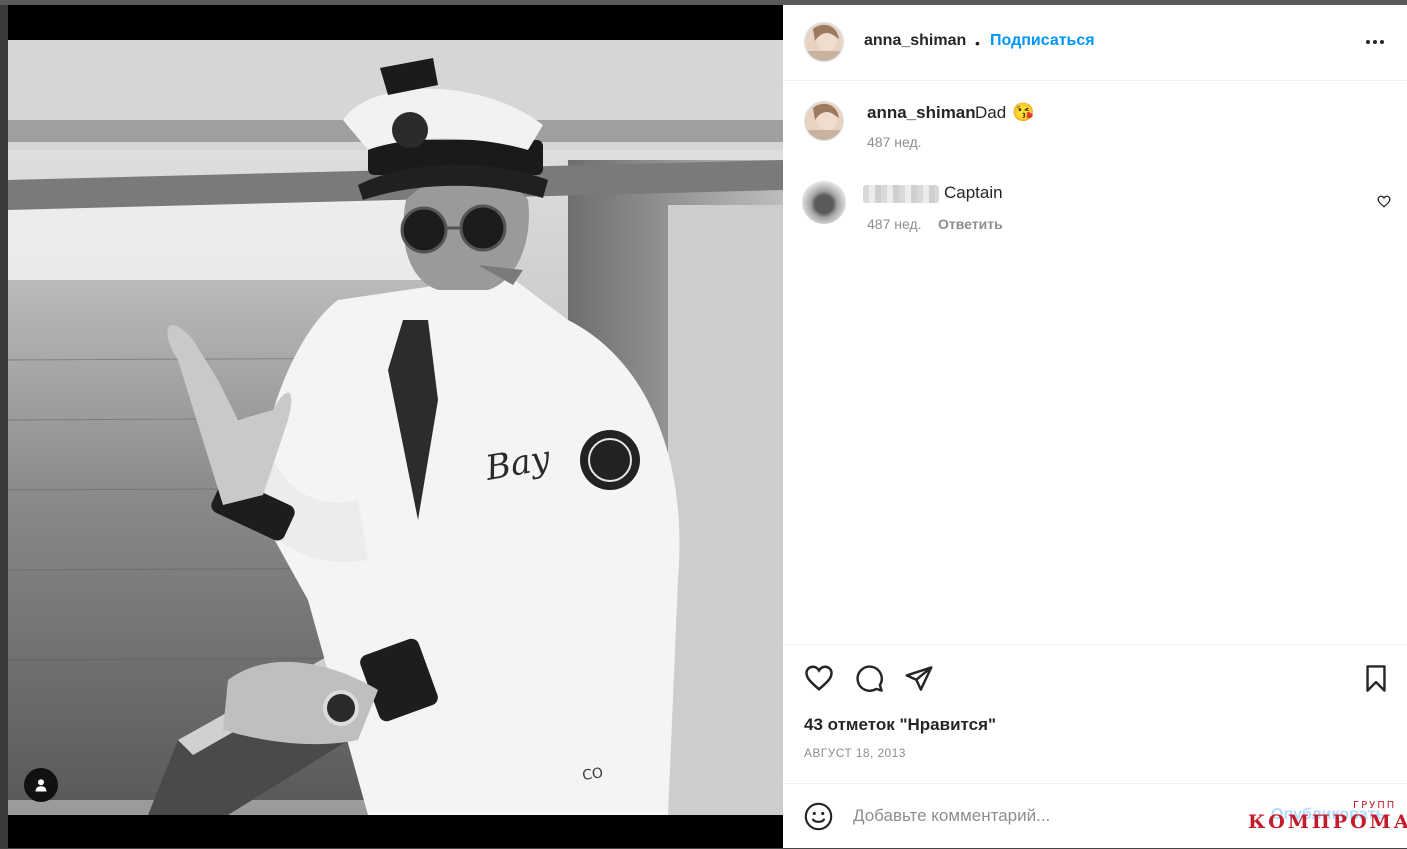 This screenshot has height=849, width=1407. Describe the element at coordinates (991, 112) in the screenshot. I see `caption-text: Dad` at that location.